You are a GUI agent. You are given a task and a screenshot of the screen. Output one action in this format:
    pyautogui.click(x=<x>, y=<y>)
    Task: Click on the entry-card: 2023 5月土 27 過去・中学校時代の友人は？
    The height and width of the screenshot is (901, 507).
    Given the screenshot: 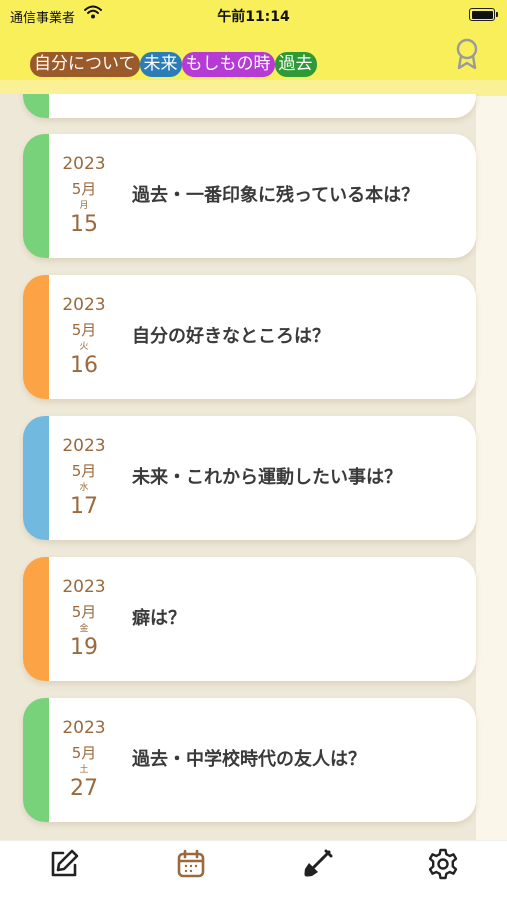 What is the action you would take?
    pyautogui.click(x=249, y=760)
    